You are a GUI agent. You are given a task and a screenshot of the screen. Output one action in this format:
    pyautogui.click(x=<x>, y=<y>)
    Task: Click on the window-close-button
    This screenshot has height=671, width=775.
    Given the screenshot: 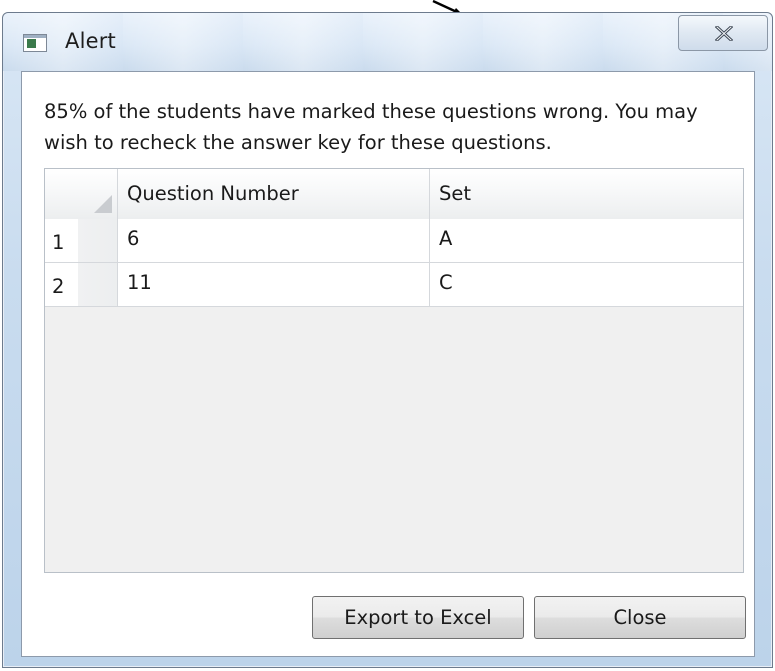 What is the action you would take?
    pyautogui.click(x=723, y=33)
    